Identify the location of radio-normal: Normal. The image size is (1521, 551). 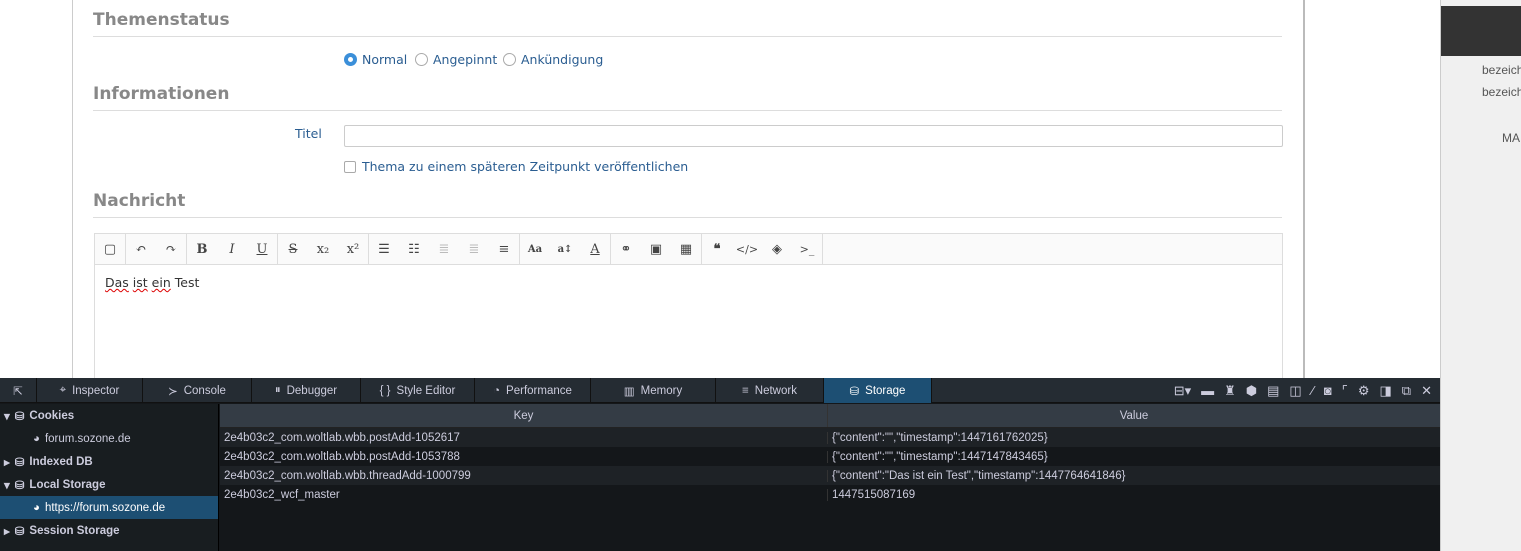
(375, 59).